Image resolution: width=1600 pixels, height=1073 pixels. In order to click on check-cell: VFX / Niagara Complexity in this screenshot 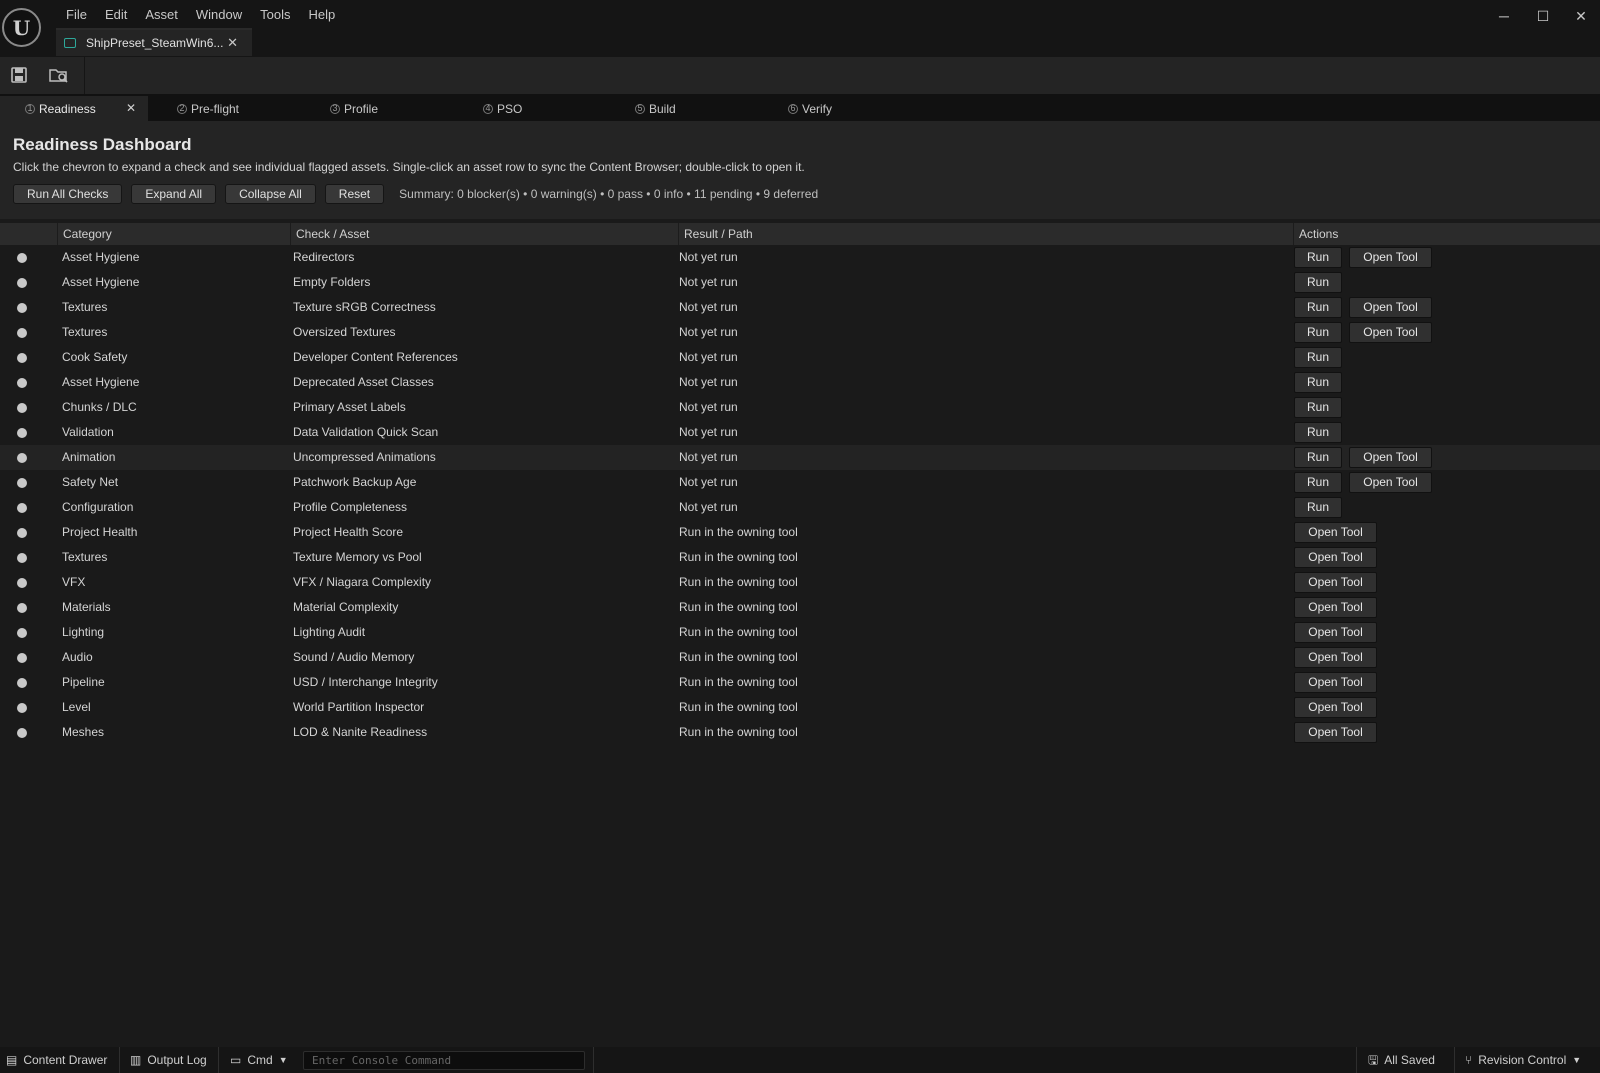, I will do `click(362, 582)`.